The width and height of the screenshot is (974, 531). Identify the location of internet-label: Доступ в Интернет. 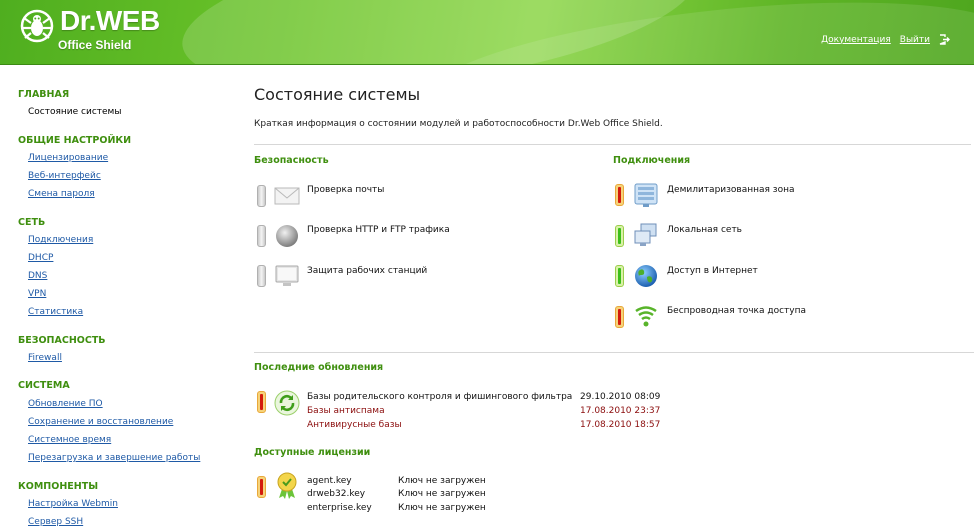
(712, 271).